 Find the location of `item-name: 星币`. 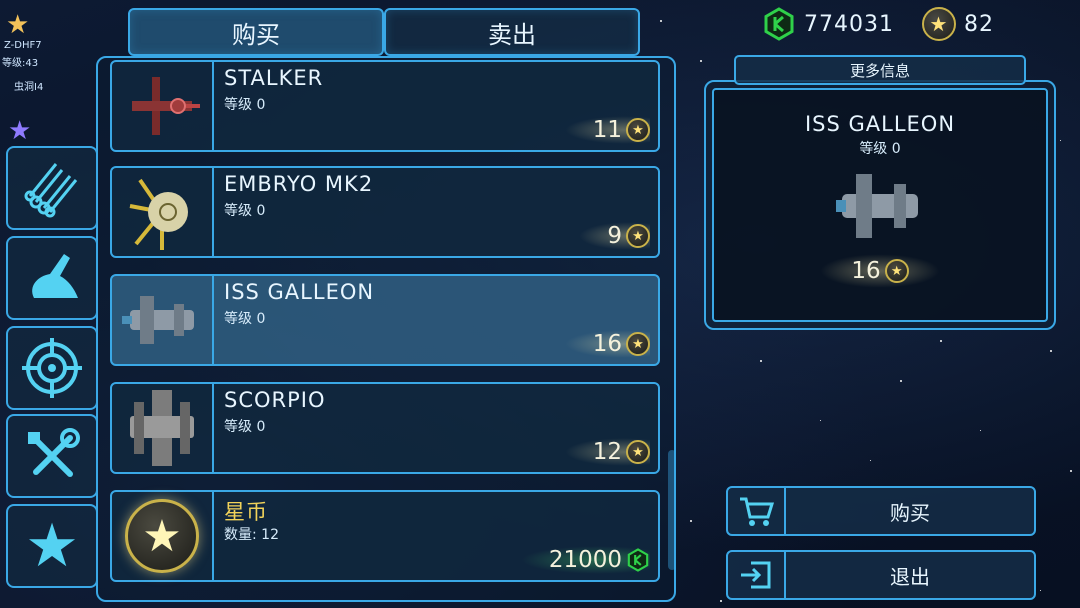

item-name: 星币 is located at coordinates (246, 512).